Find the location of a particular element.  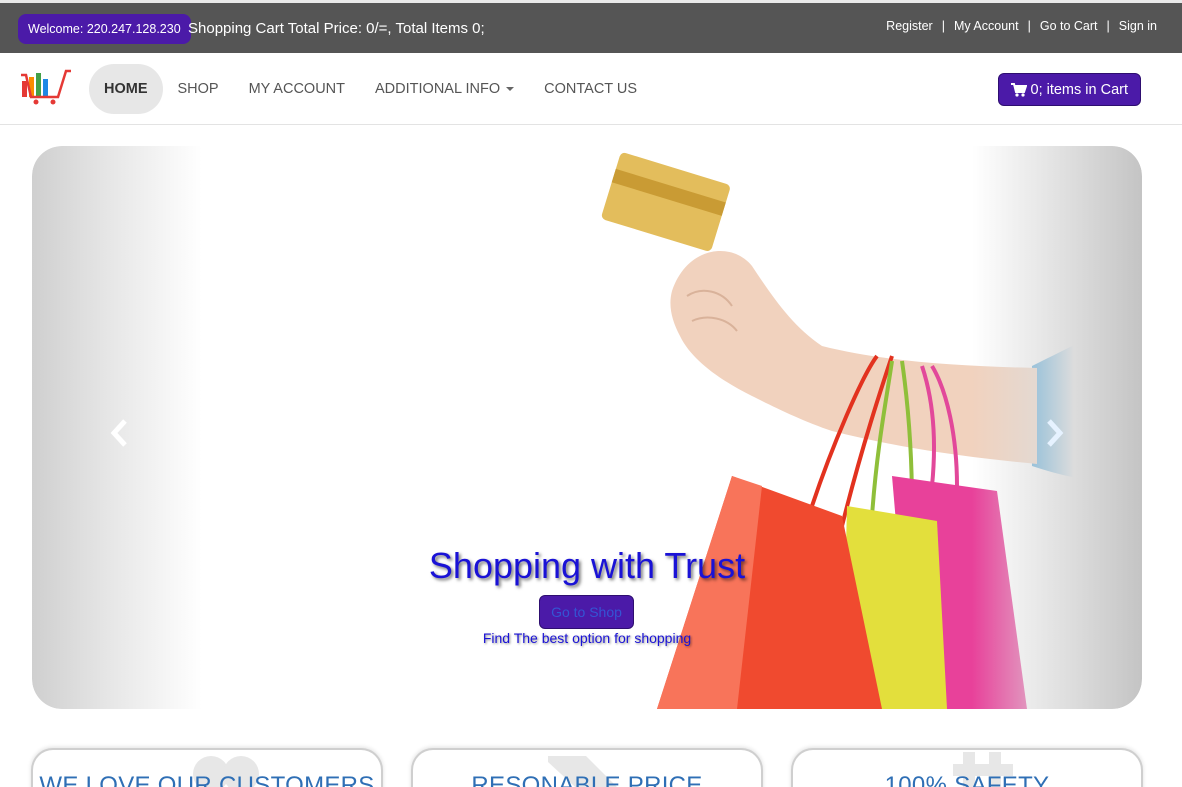

nav-contact-us: CONTACT US is located at coordinates (590, 89).